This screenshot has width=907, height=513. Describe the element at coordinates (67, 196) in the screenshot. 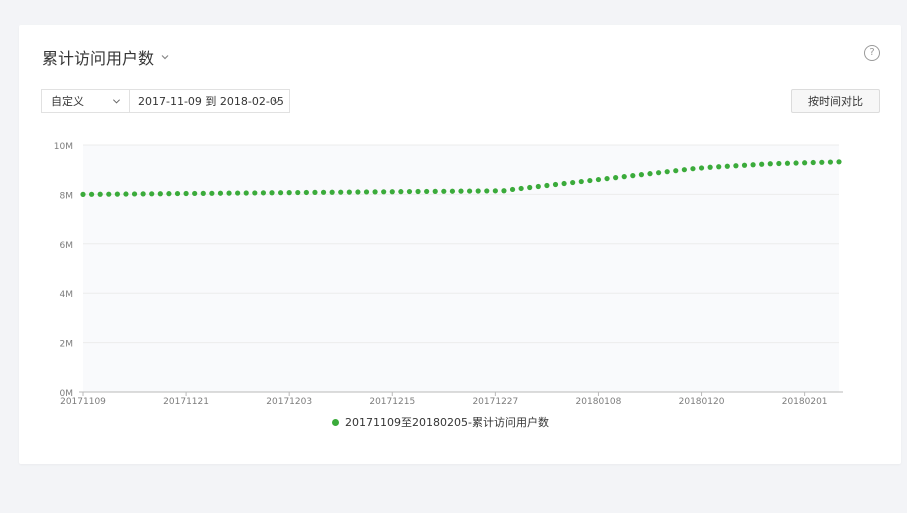

I see `y-tick-label: 8M` at that location.